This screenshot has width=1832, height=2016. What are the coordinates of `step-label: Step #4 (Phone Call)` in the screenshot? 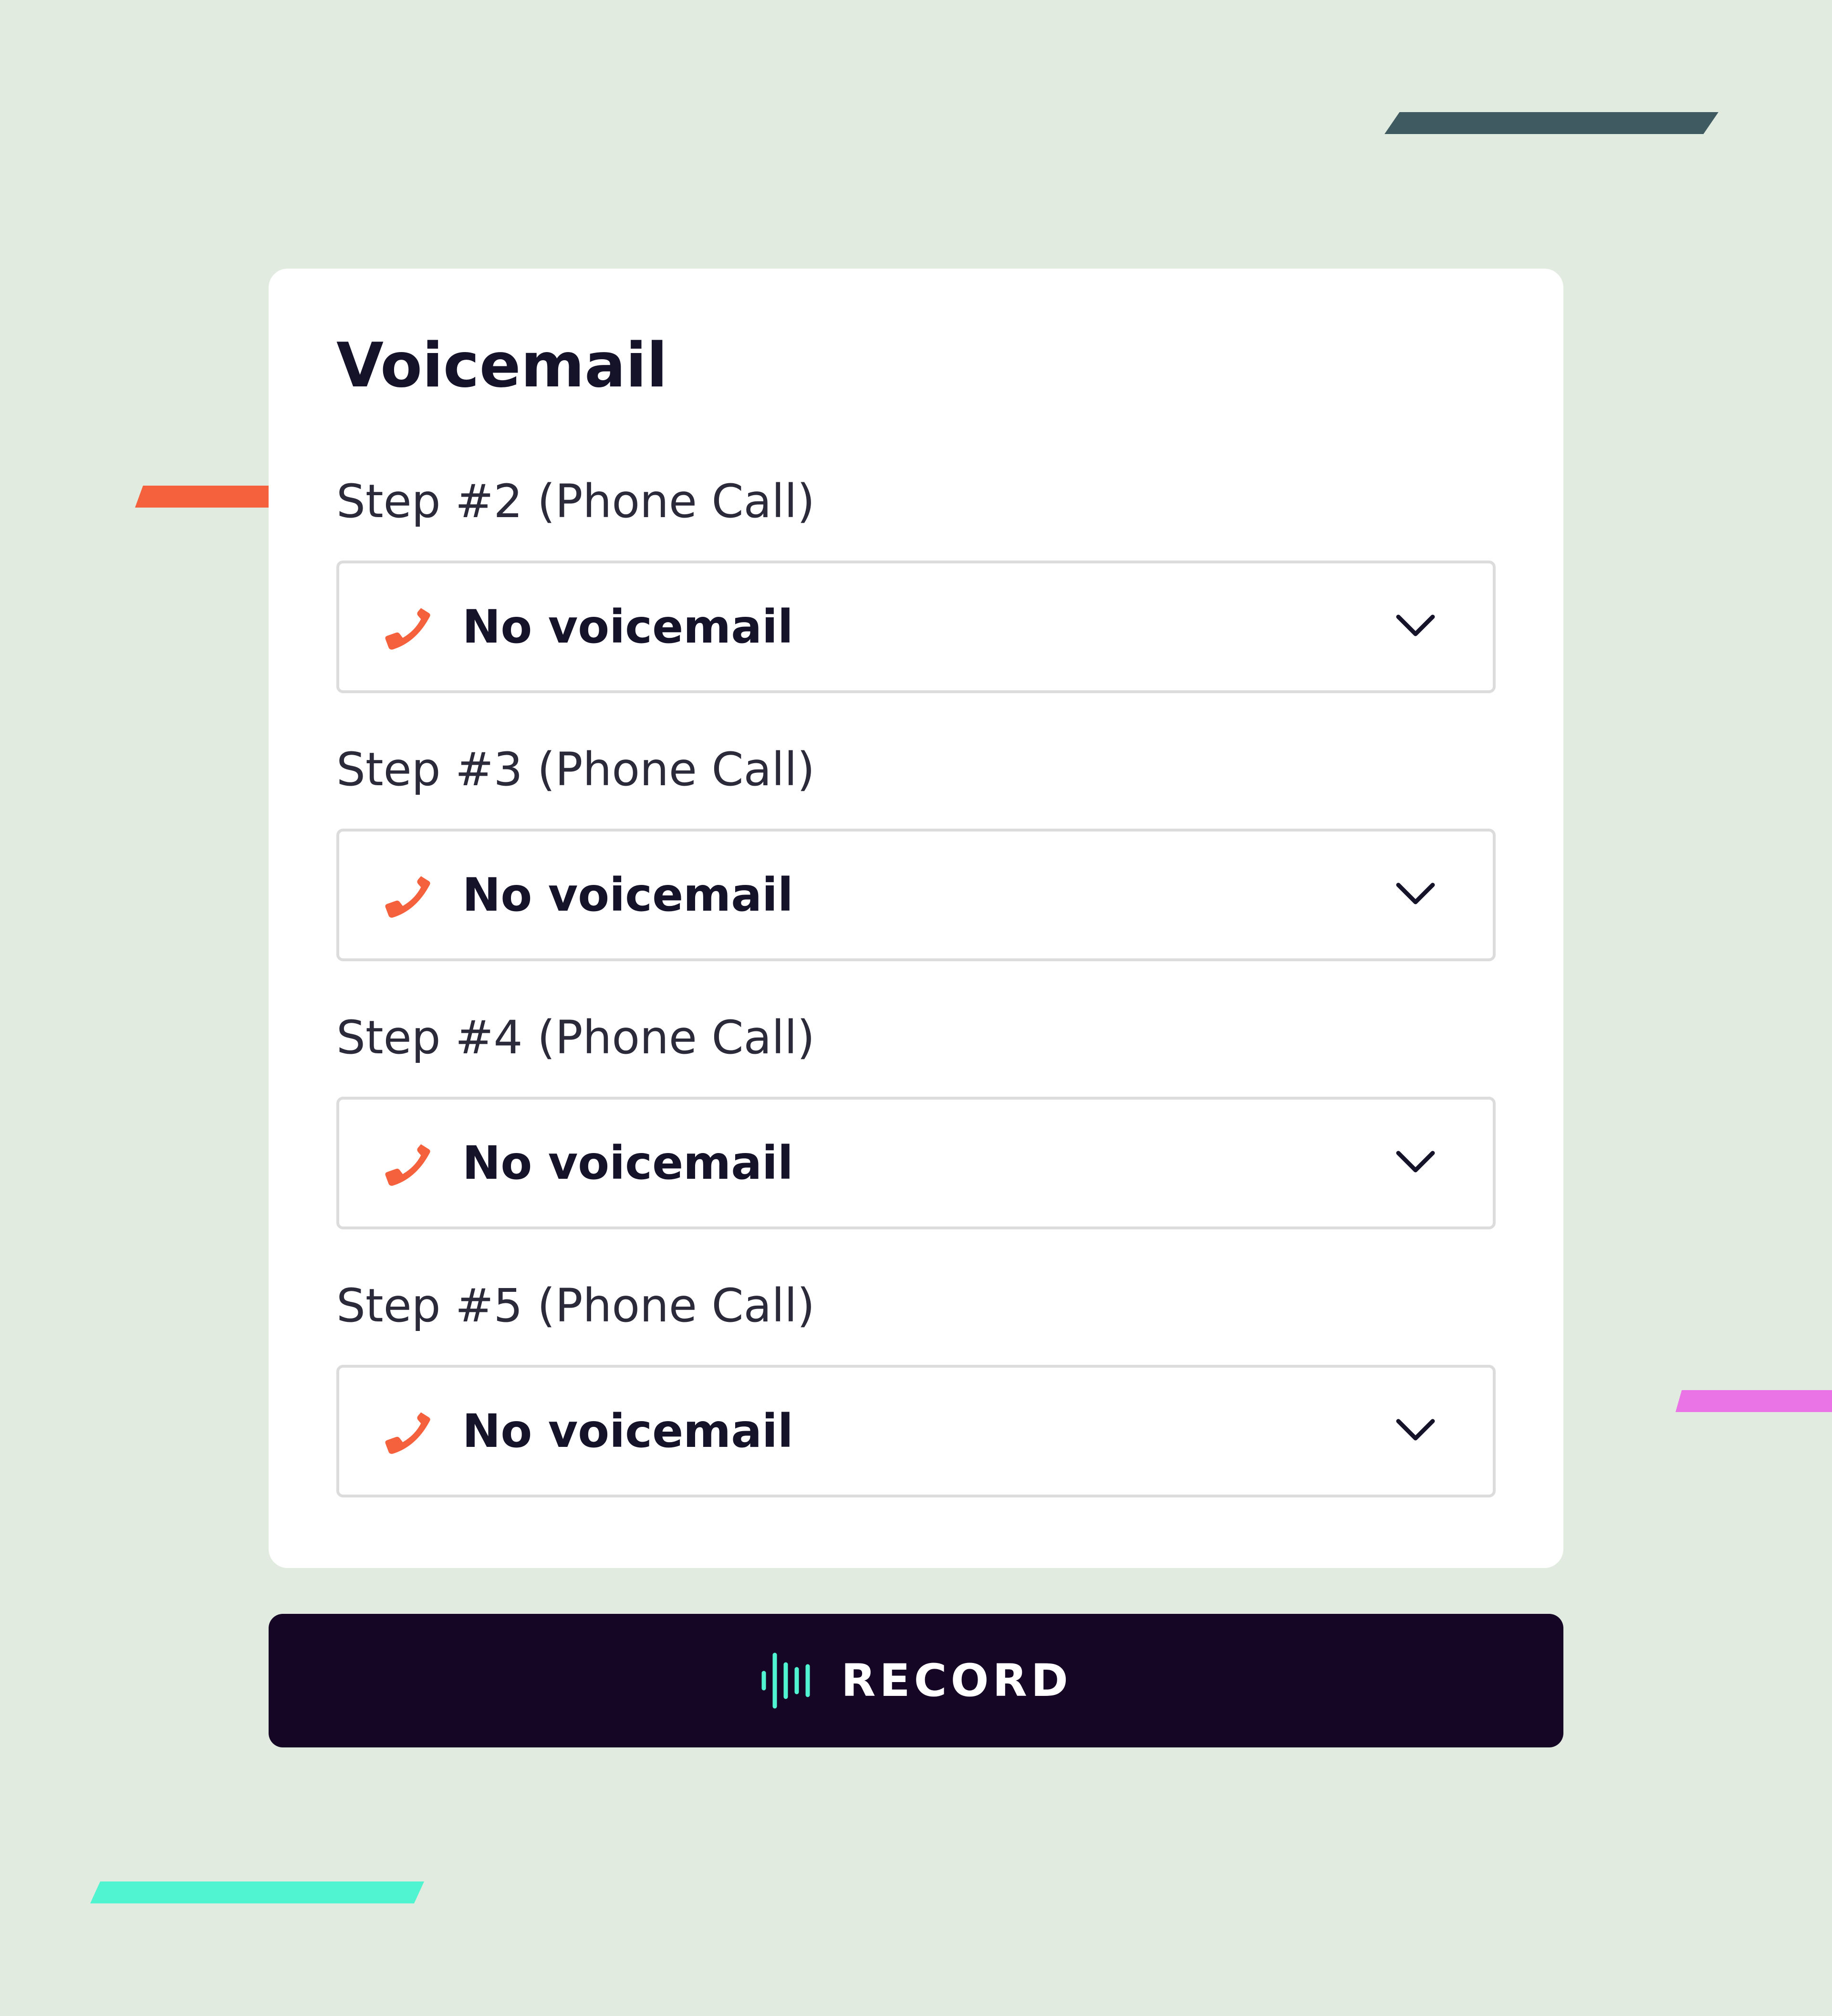 It's located at (575, 1037).